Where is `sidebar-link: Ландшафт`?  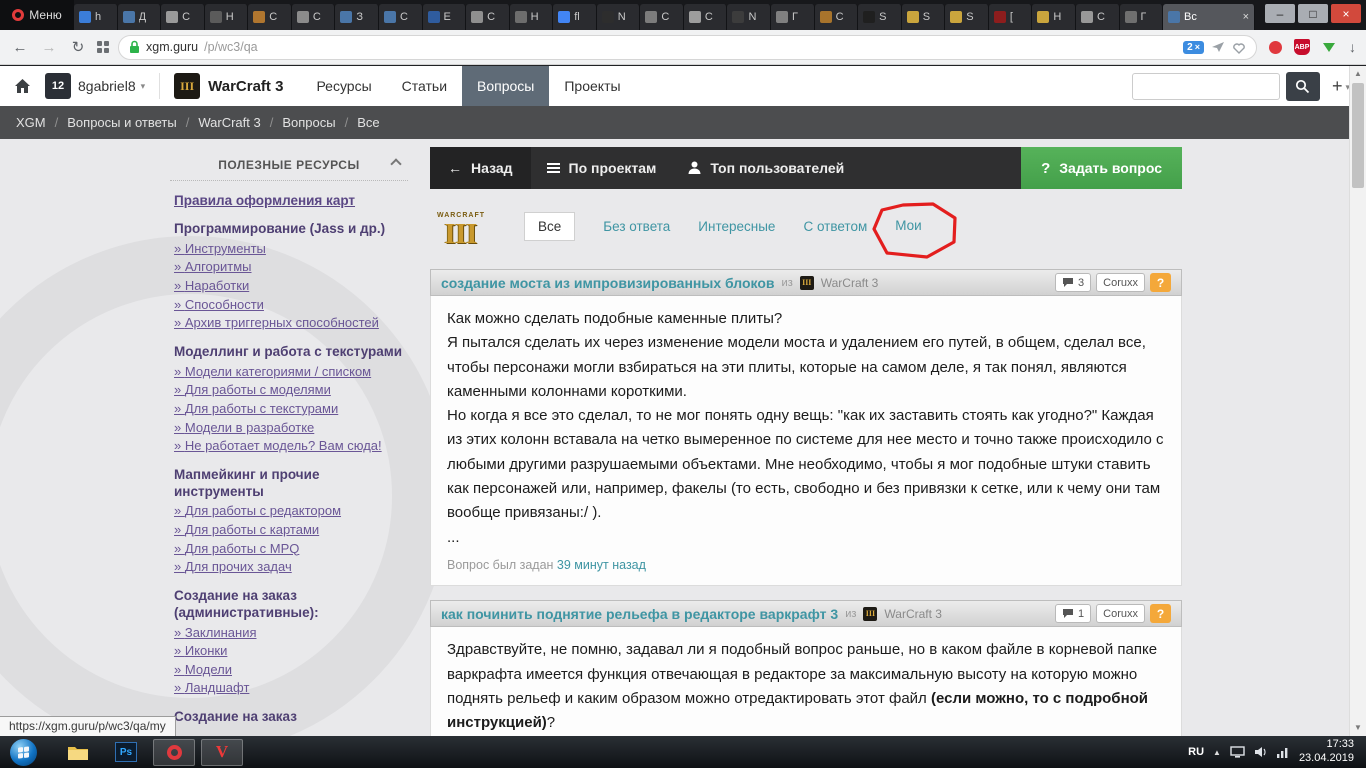
sidebar-link: Ландшафт is located at coordinates (289, 688).